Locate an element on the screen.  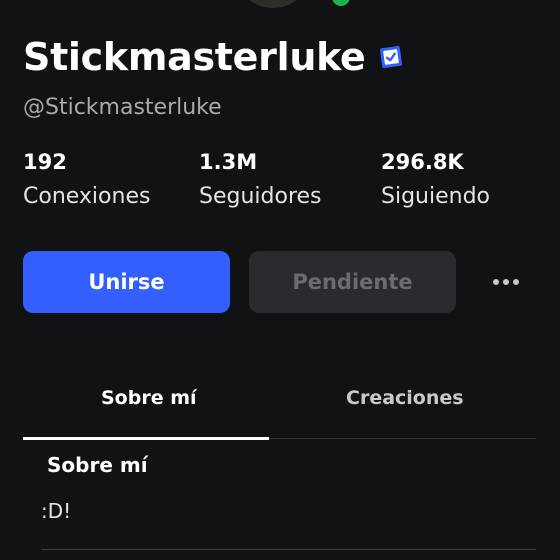
join-button: Unirse is located at coordinates (126, 282).